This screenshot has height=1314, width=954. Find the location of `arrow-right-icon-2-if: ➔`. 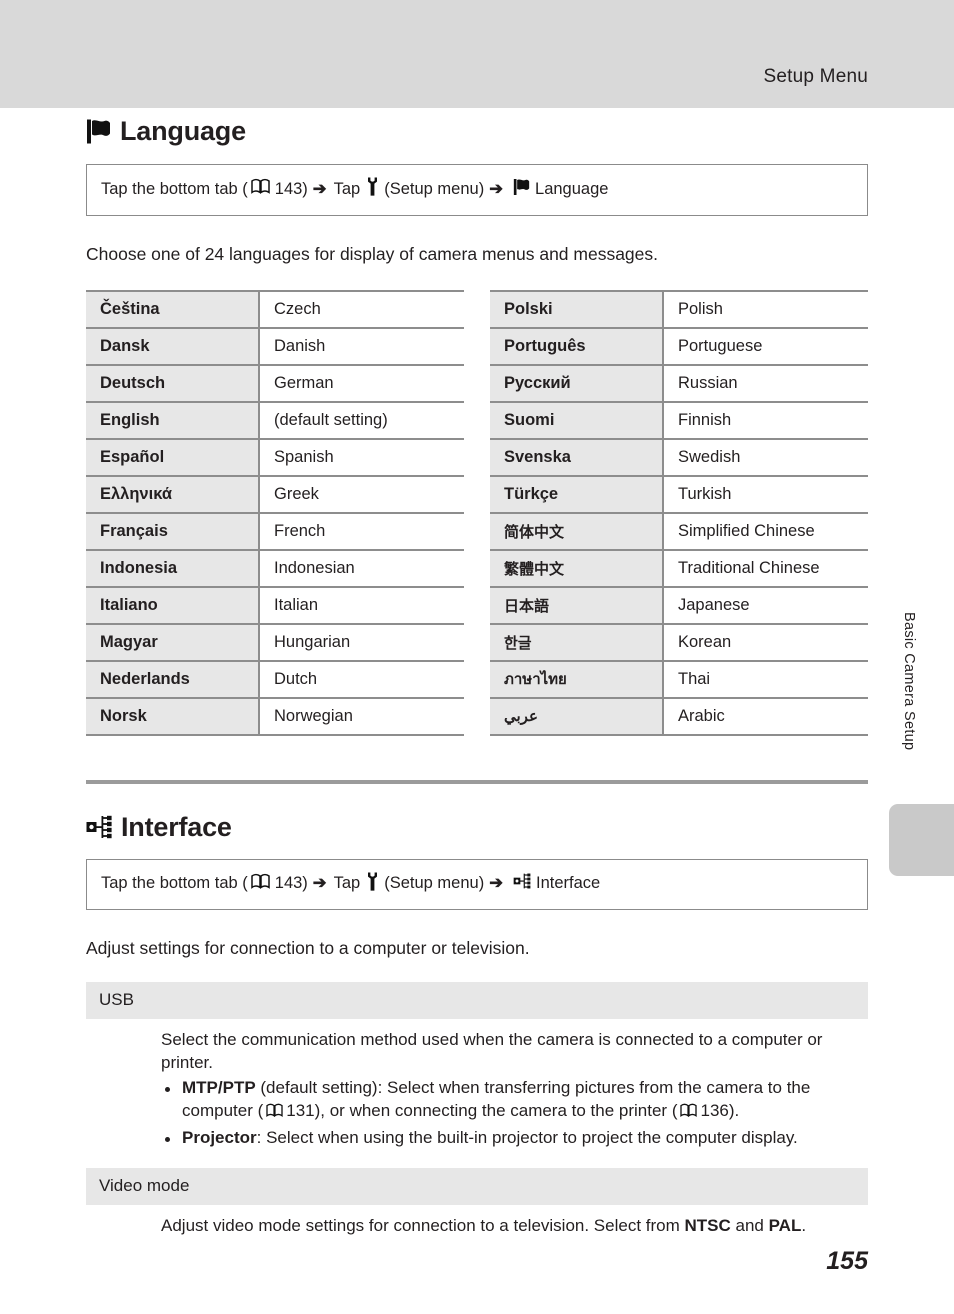

arrow-right-icon-2-if: ➔ is located at coordinates (496, 883).